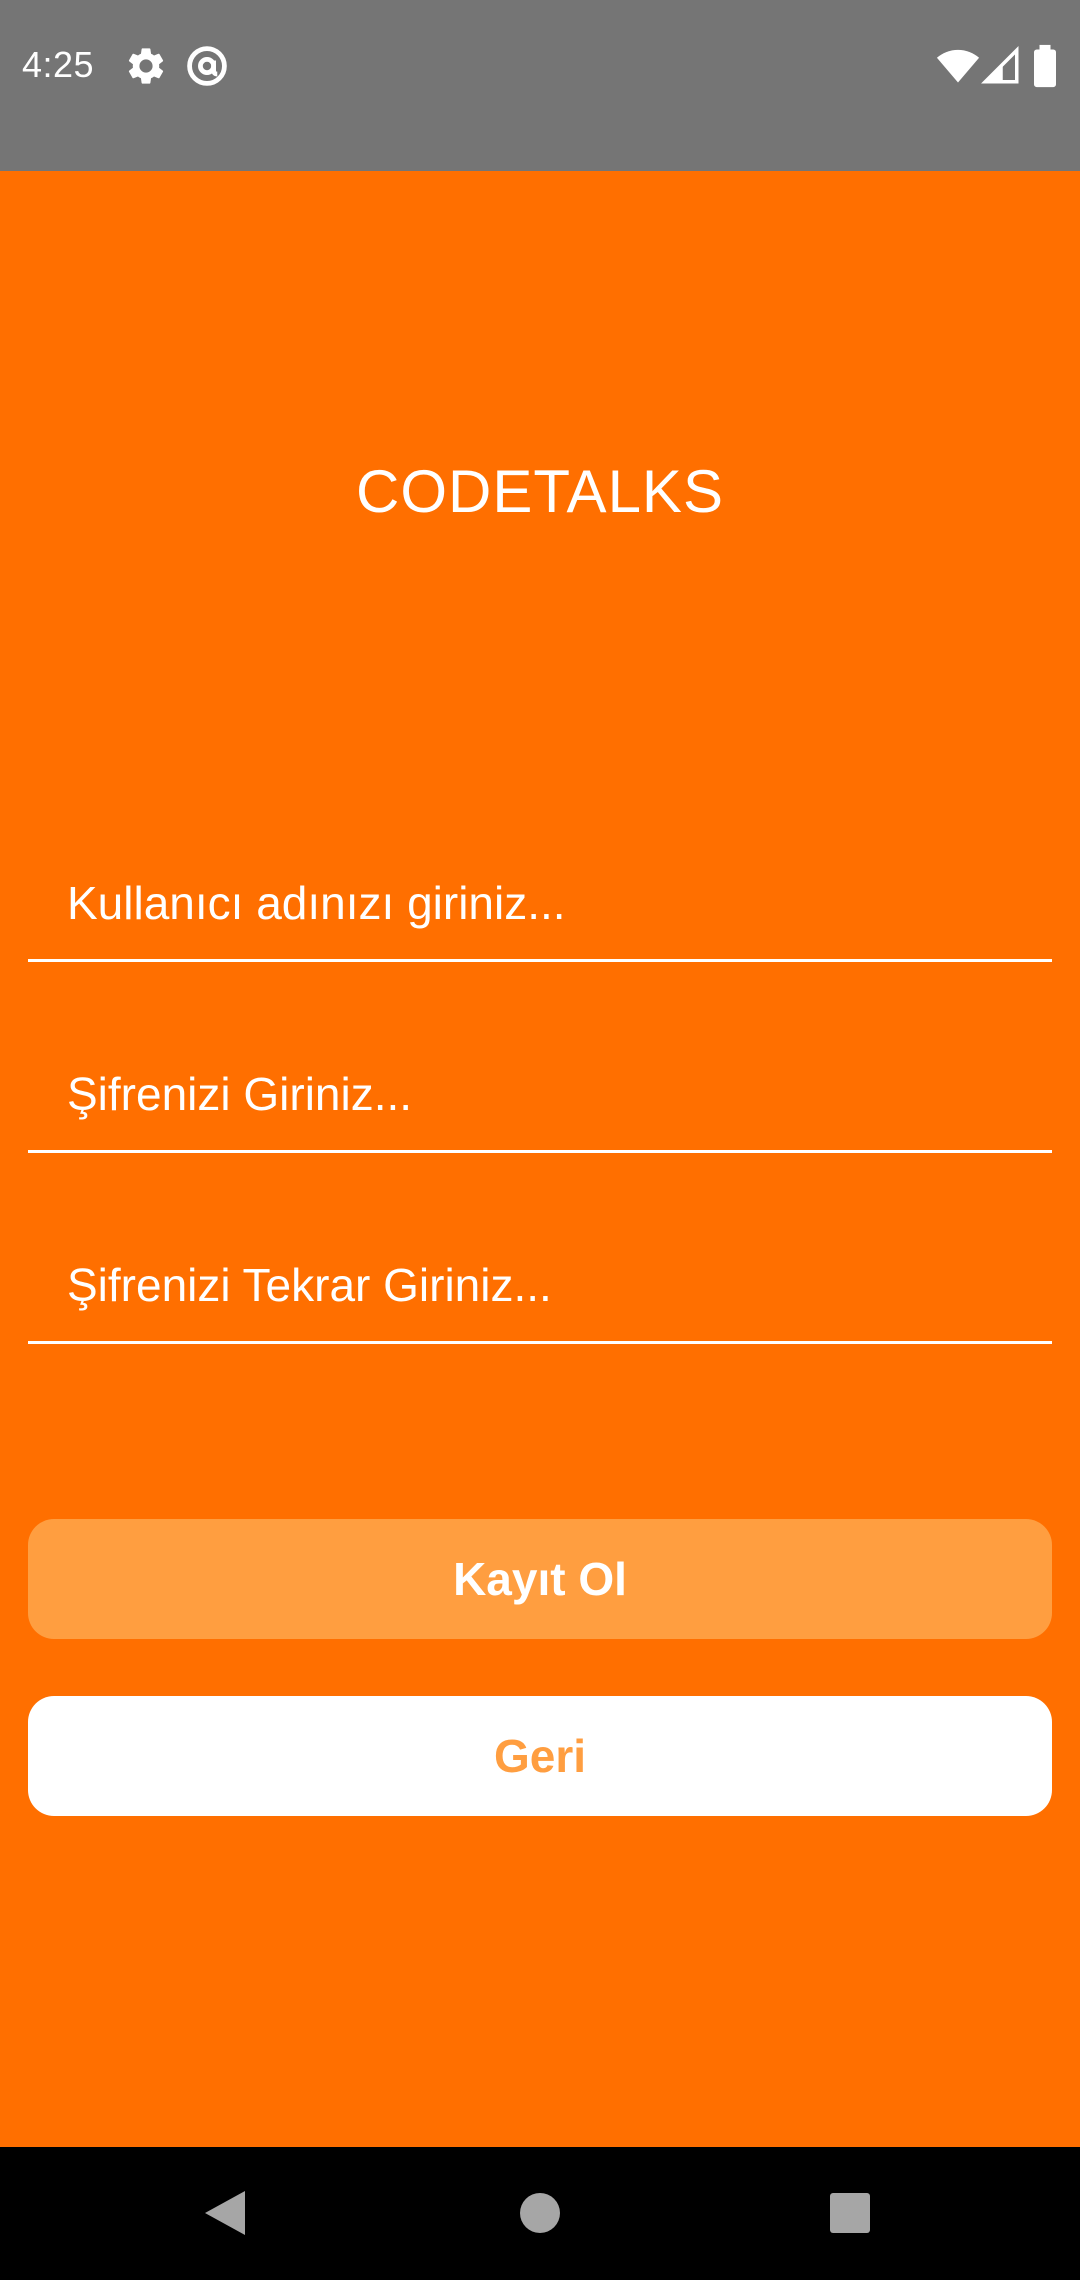 This screenshot has height=2280, width=1080. I want to click on password-repeat-input, so click(540, 1286).